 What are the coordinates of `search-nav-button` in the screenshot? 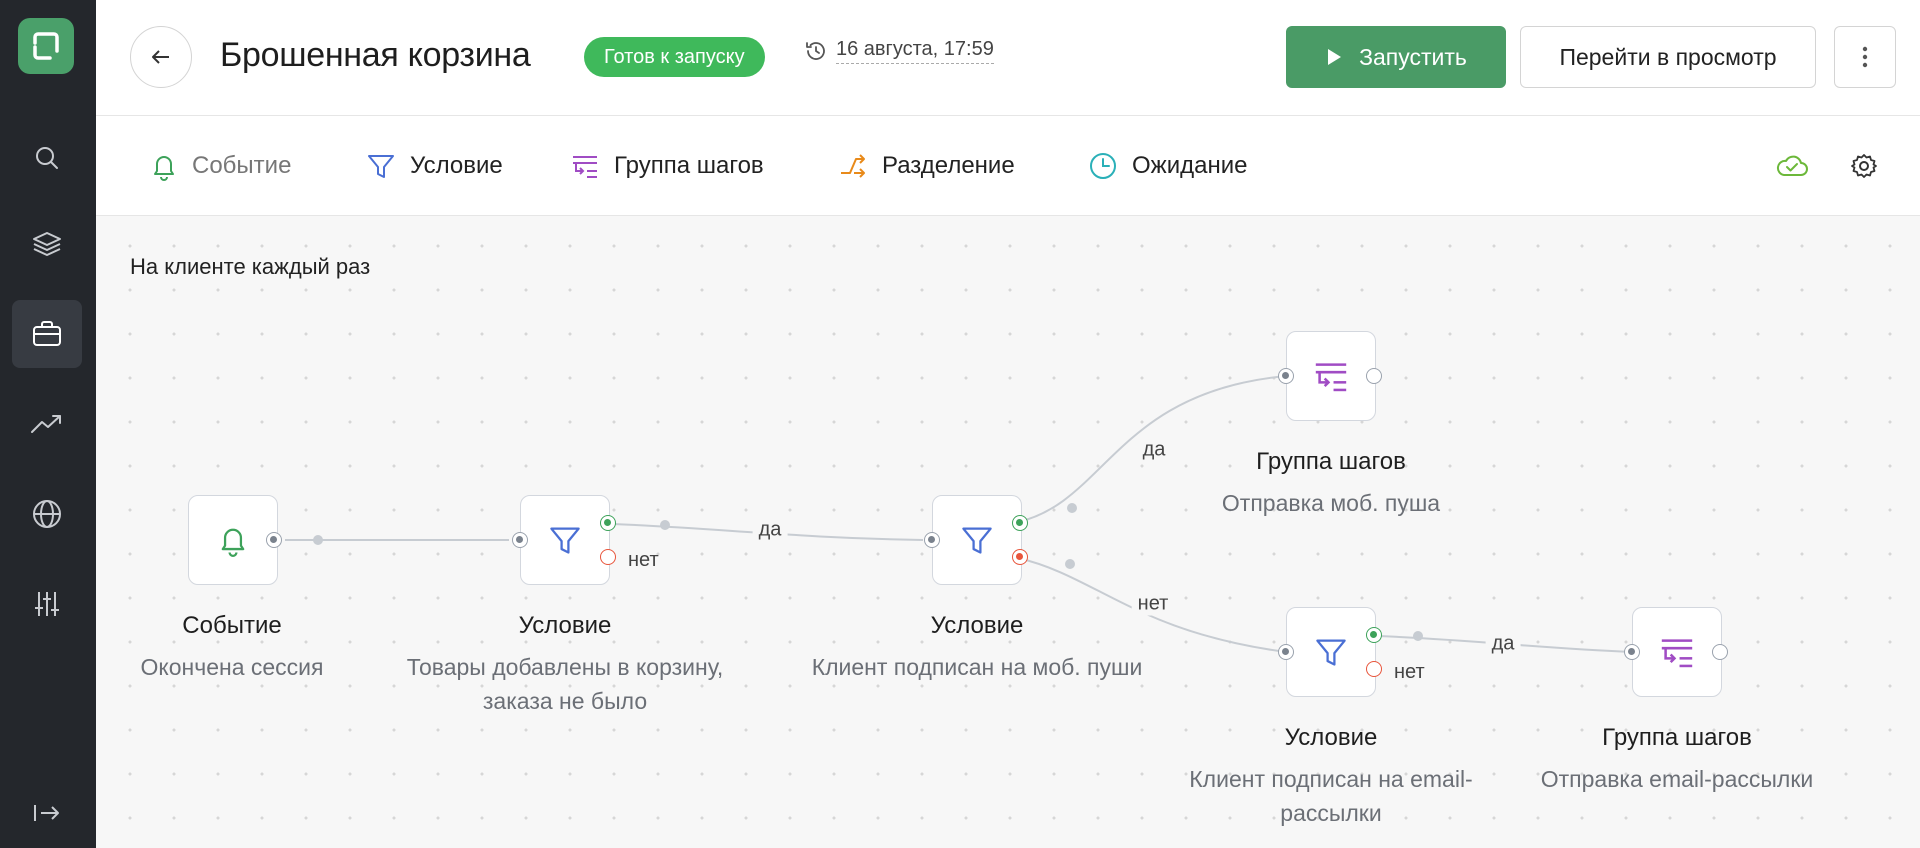 It's located at (47, 158).